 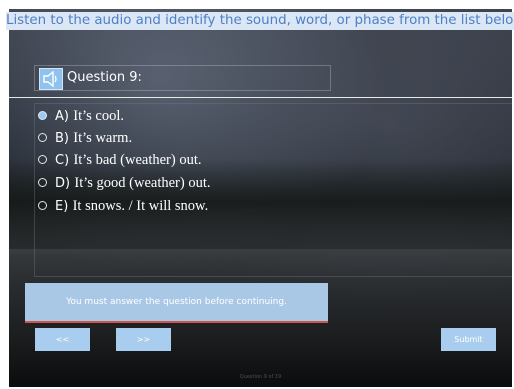 I want to click on speaker-icon, so click(x=50, y=79).